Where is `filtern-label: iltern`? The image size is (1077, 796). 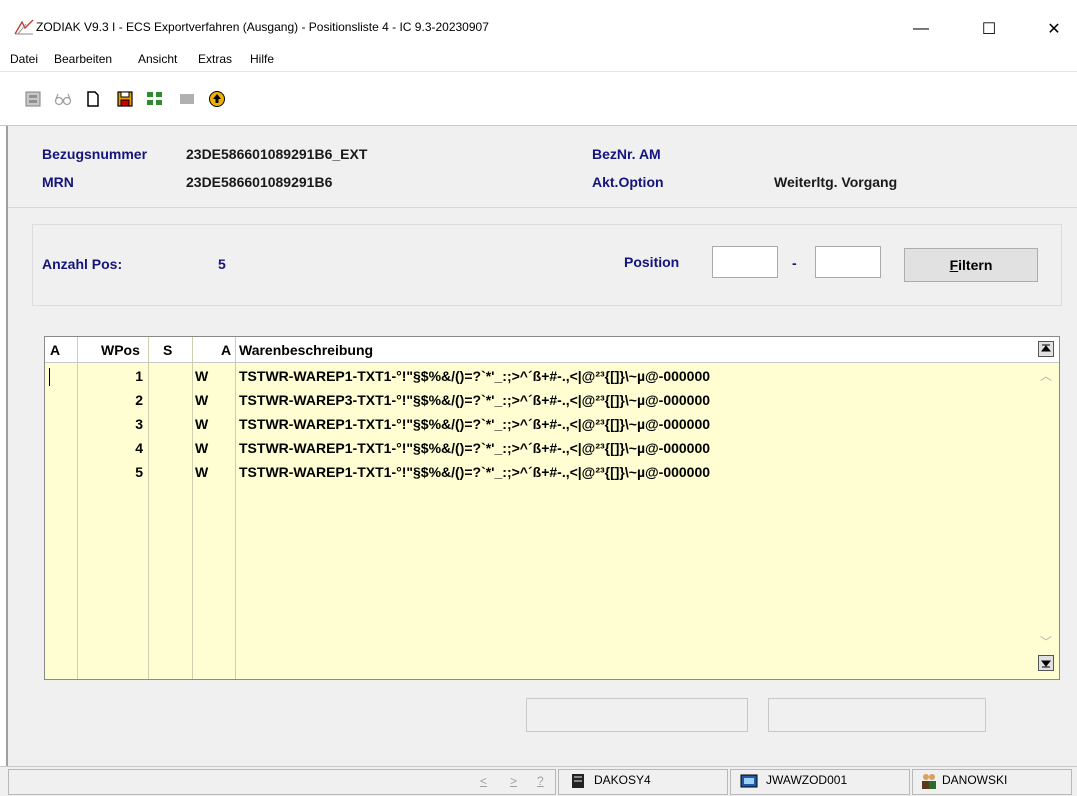 filtern-label: iltern is located at coordinates (975, 265).